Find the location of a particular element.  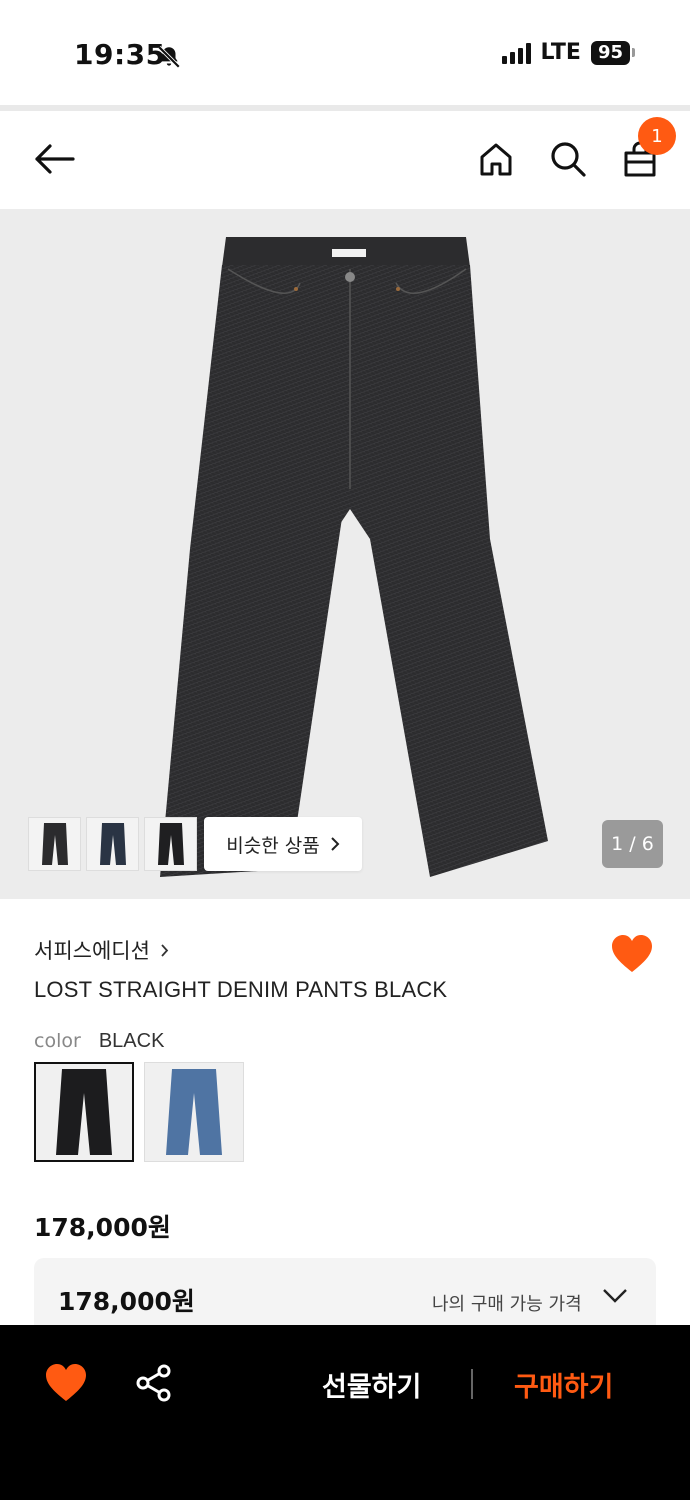

back-button is located at coordinates (54, 159).